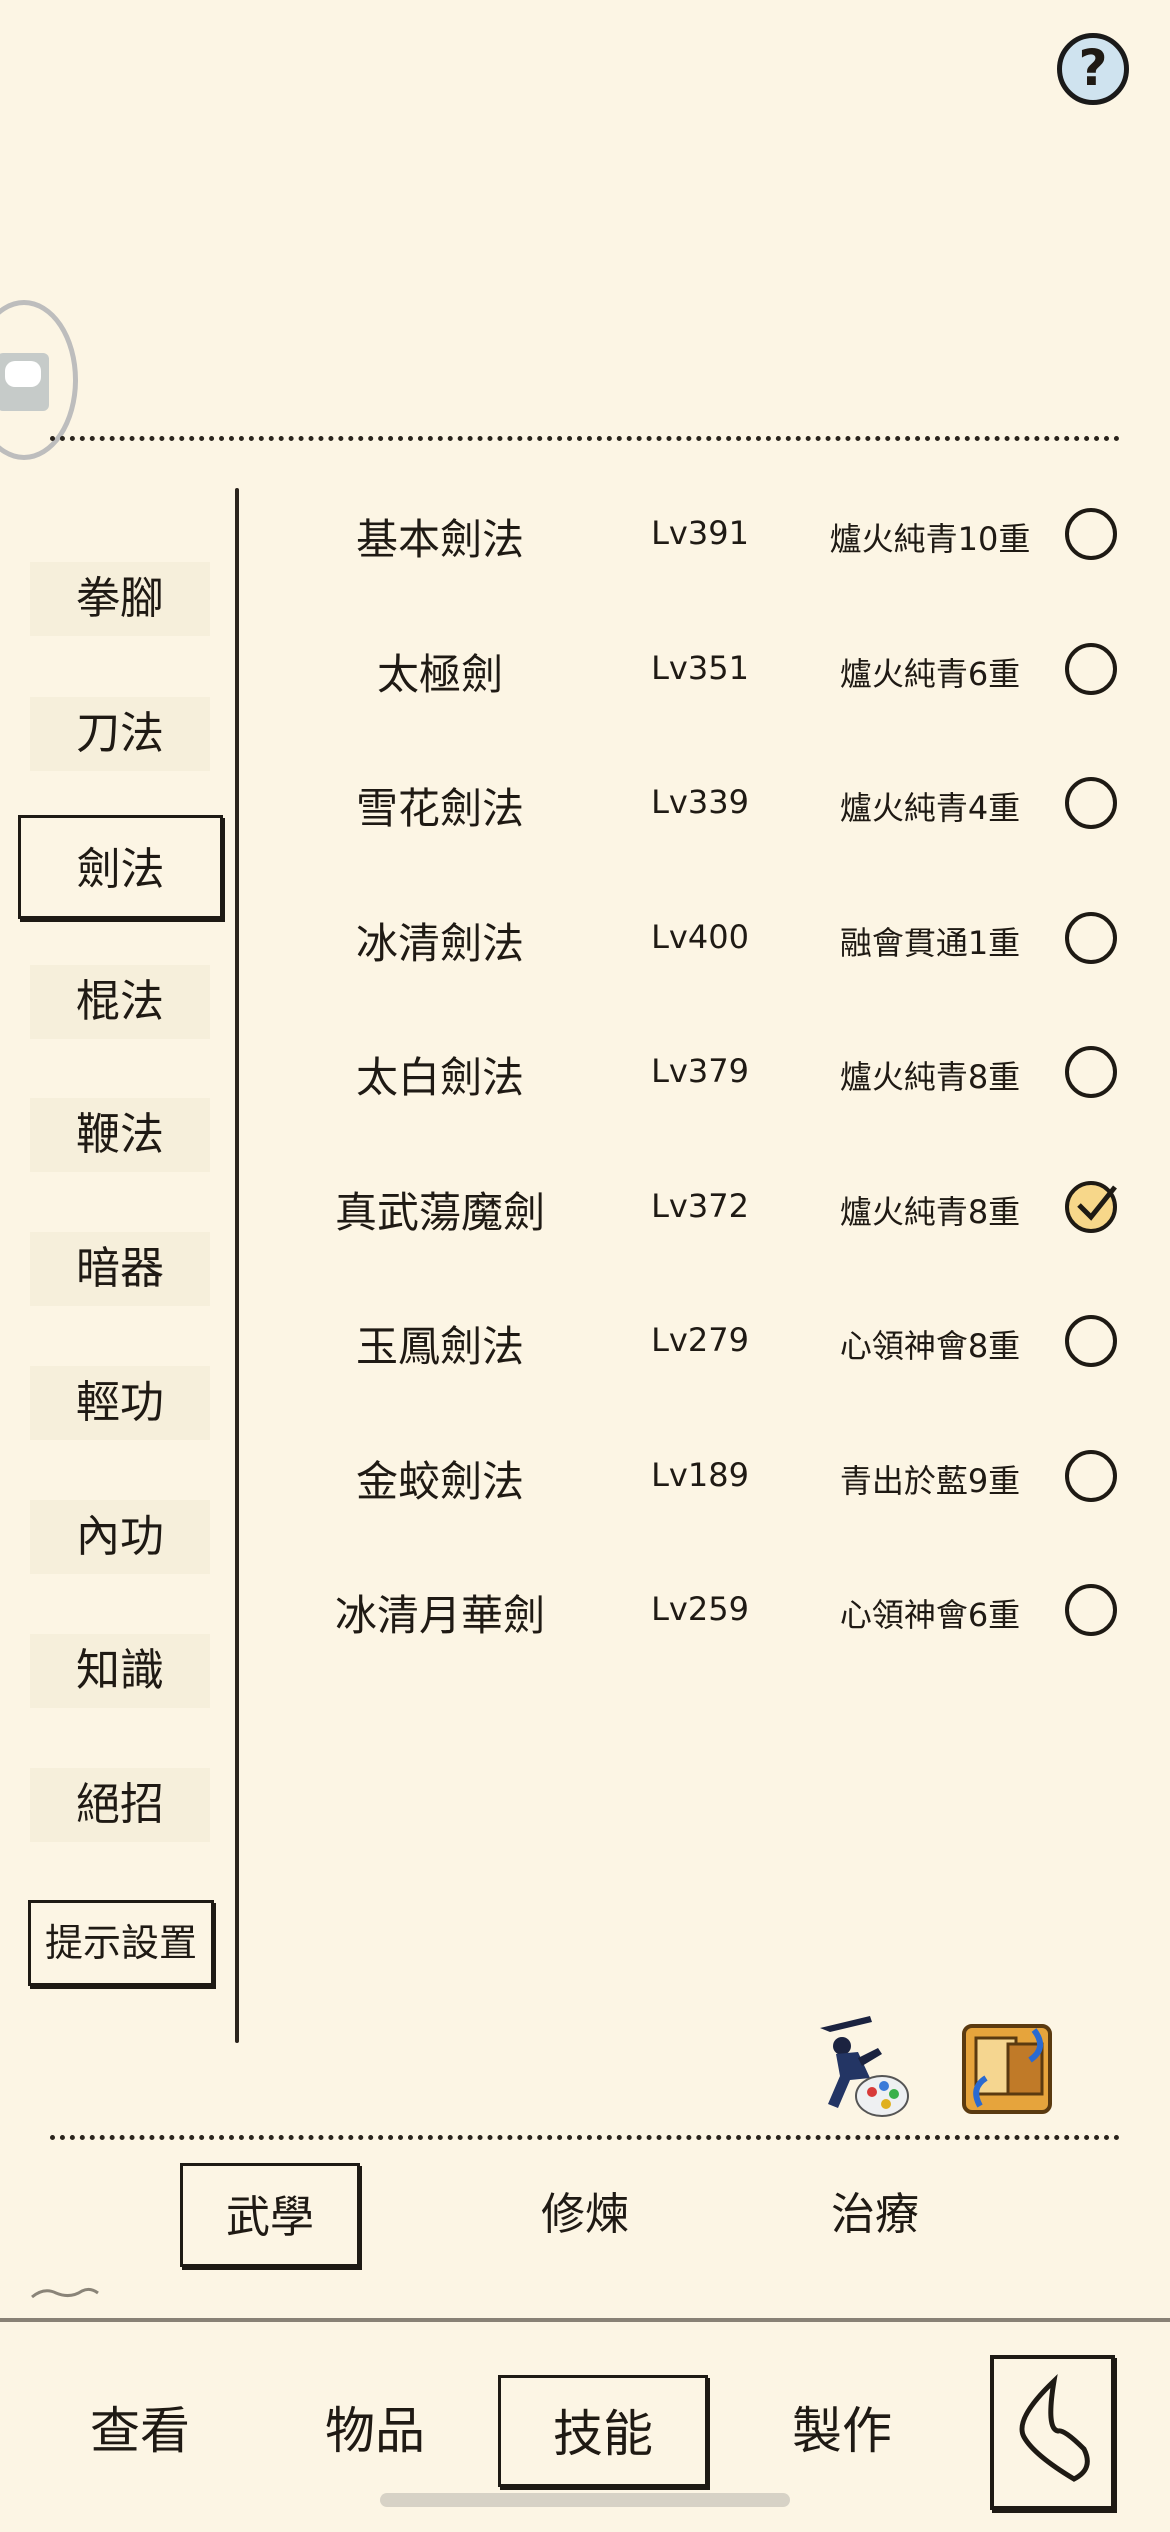 The height and width of the screenshot is (2532, 1170). Describe the element at coordinates (120, 867) in the screenshot. I see `category-tab: 劍法` at that location.